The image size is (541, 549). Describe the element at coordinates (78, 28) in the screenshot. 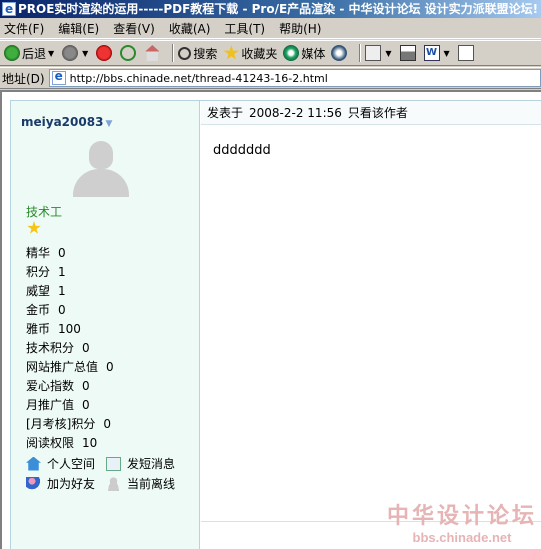

I see `menu-edit: 编辑(E)` at that location.